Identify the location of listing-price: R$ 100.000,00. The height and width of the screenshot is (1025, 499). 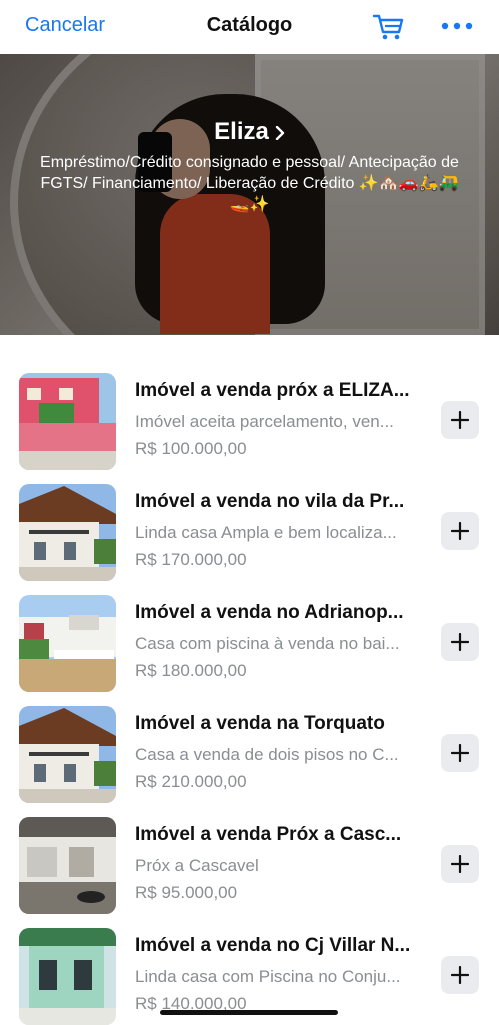
(191, 448).